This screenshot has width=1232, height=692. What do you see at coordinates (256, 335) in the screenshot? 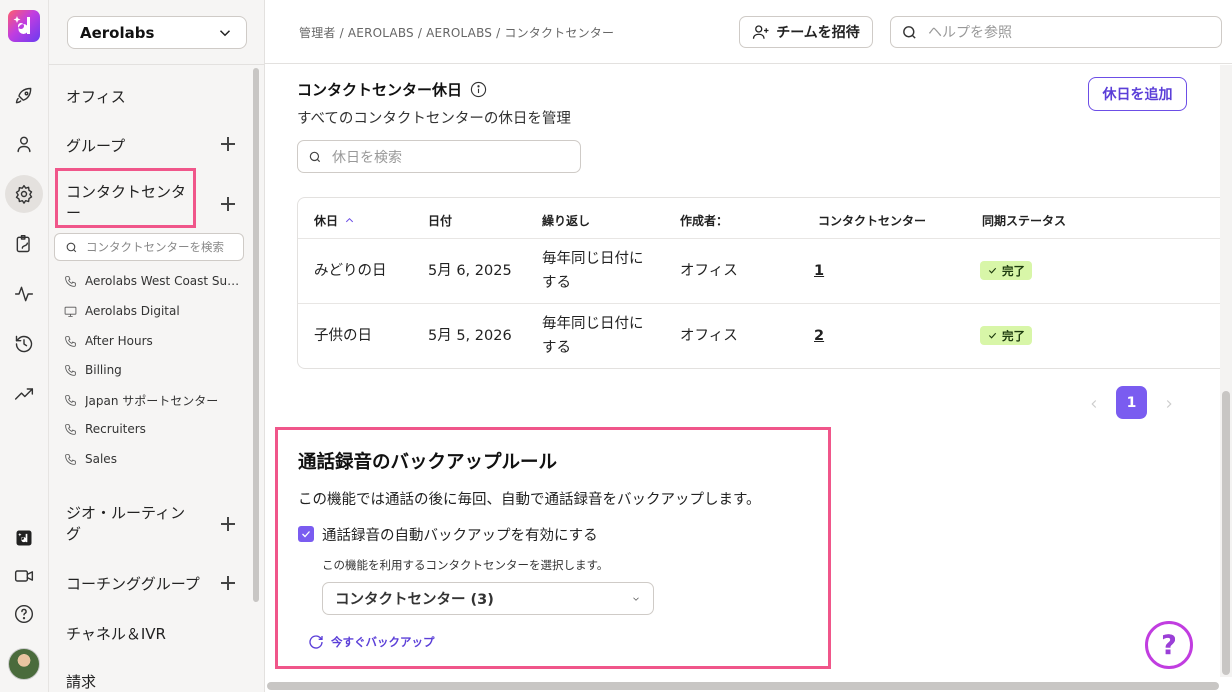
I see `sidebar-scrollbar` at bounding box center [256, 335].